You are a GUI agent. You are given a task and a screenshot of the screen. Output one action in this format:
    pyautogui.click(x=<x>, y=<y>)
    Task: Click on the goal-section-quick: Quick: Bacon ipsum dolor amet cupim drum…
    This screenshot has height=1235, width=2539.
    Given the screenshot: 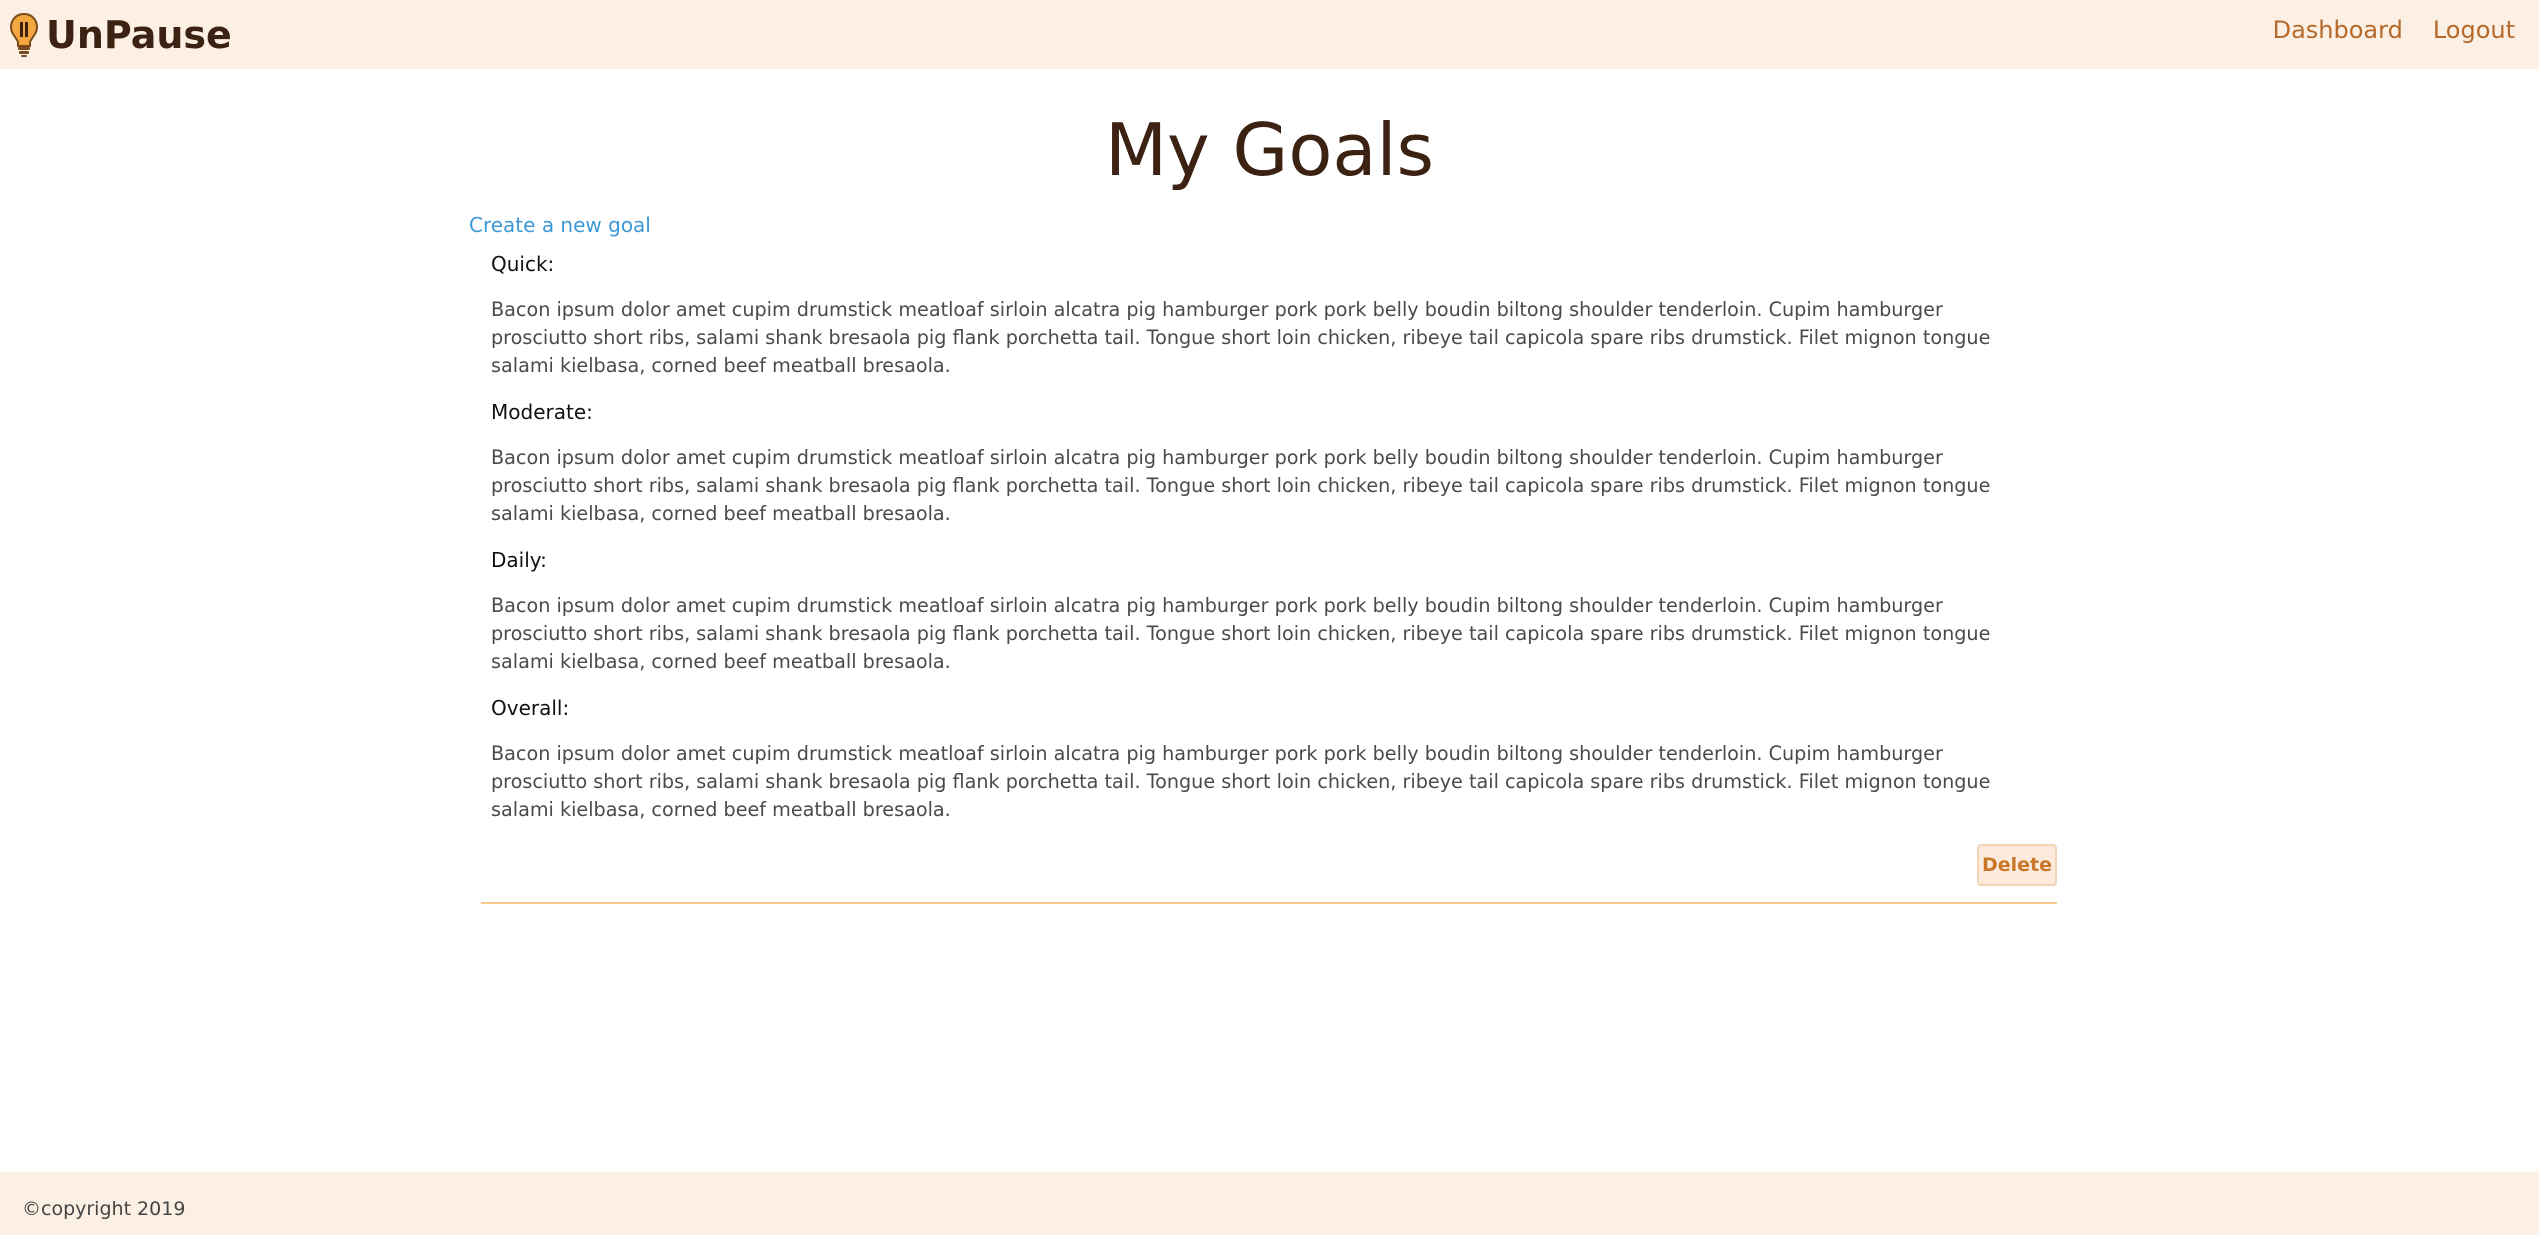 What is the action you would take?
    pyautogui.click(x=1269, y=315)
    